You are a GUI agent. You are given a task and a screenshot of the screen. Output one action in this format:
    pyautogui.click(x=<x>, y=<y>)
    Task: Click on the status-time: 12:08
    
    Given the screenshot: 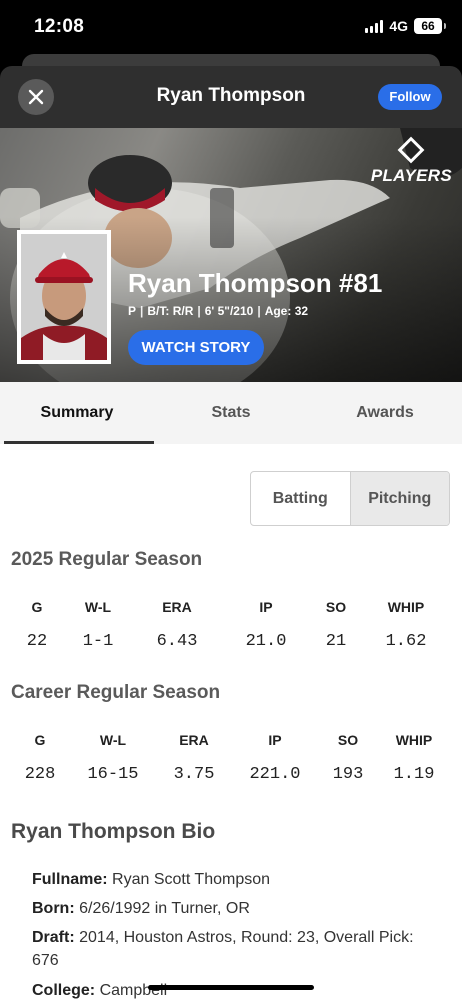 What is the action you would take?
    pyautogui.click(x=59, y=26)
    